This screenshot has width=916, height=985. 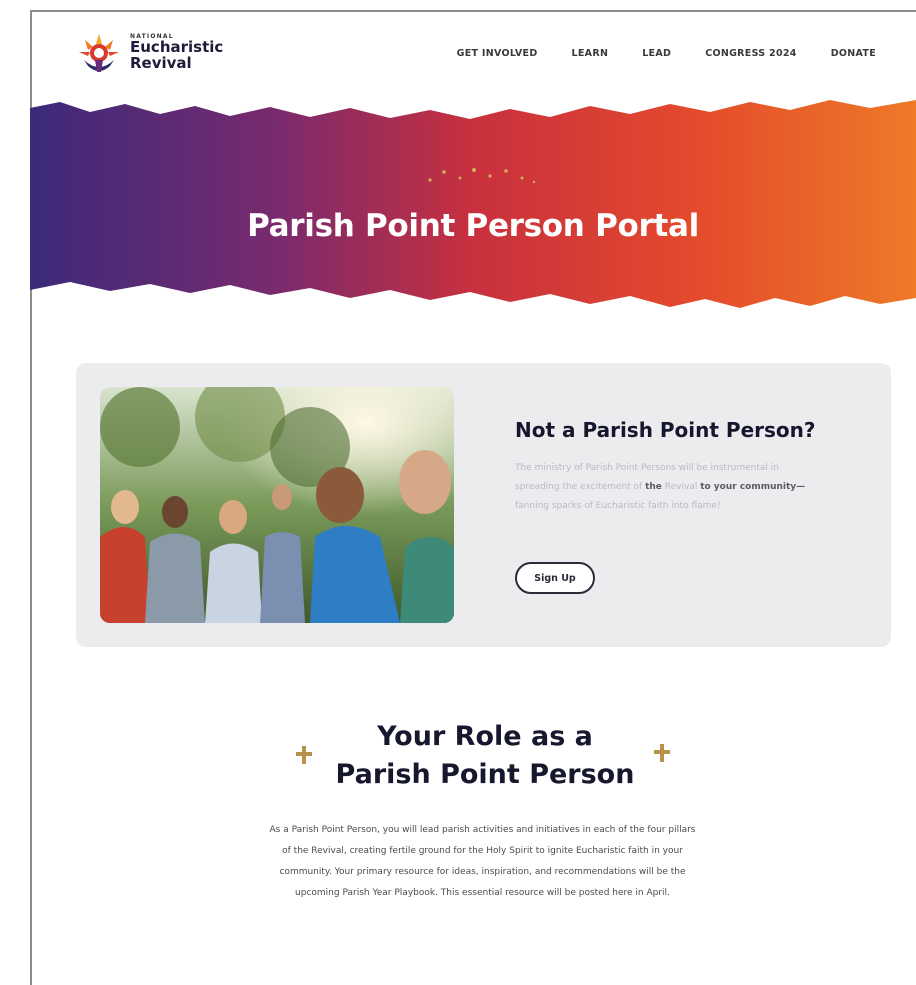 What do you see at coordinates (656, 53) in the screenshot?
I see `nav-lead: LEAD` at bounding box center [656, 53].